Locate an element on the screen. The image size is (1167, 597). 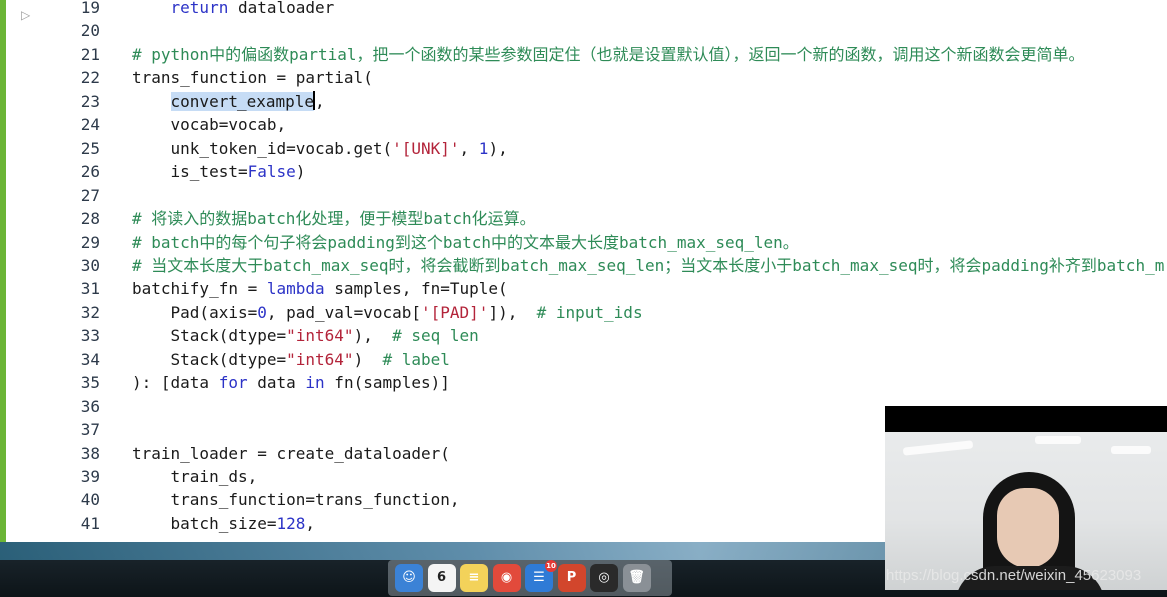
code-text: # 将读入的数据batch化处理，便于模型batch化运算。 is located at coordinates (334, 218).